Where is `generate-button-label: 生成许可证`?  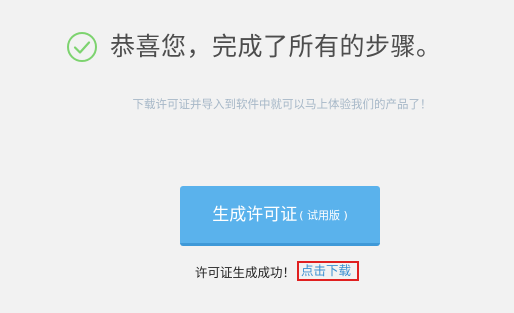 generate-button-label: 生成许可证 is located at coordinates (255, 214).